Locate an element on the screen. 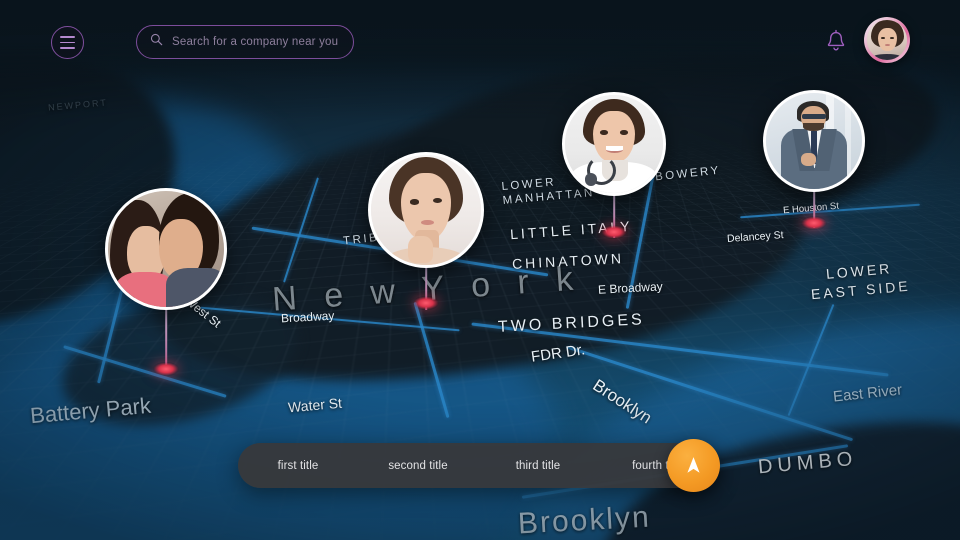  bottom-bar-item-third: third title is located at coordinates (538, 466).